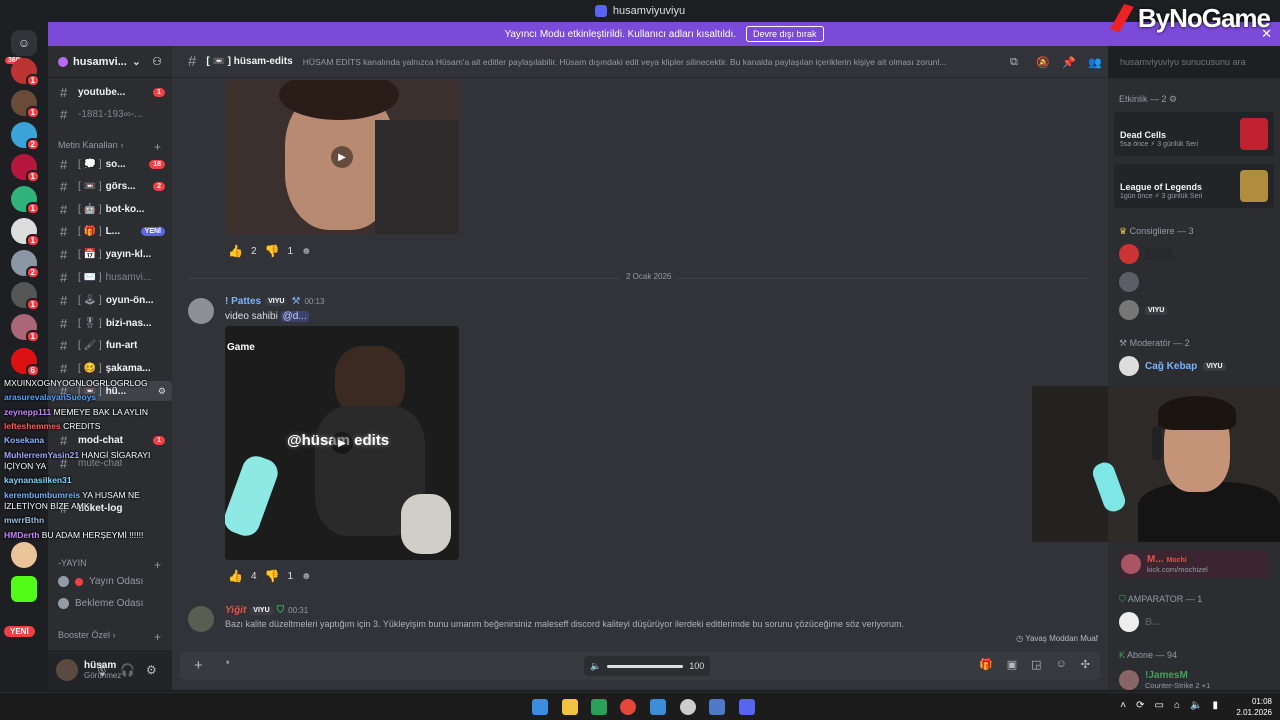  What do you see at coordinates (63, 61) in the screenshot?
I see `server-avatar-icon` at bounding box center [63, 61].